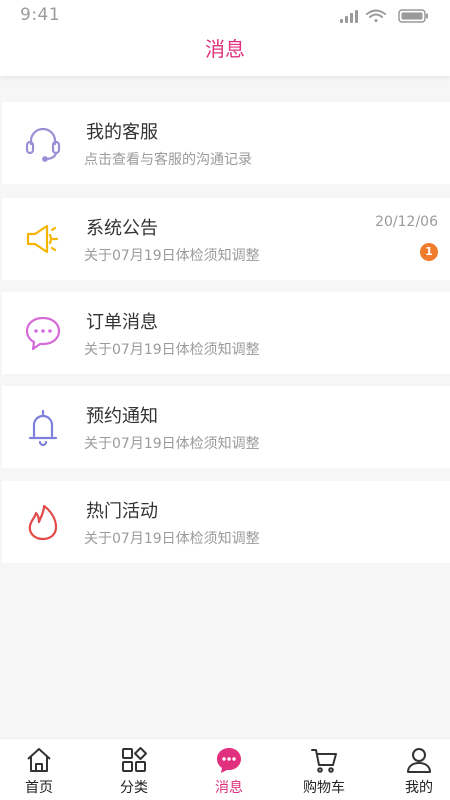 This screenshot has height=800, width=450. Describe the element at coordinates (168, 160) in the screenshot. I see `message-subtitle: 点击查看与客服的沟通记录` at that location.